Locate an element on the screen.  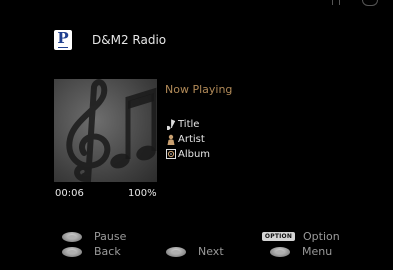
track-artist: Artist is located at coordinates (191, 139).